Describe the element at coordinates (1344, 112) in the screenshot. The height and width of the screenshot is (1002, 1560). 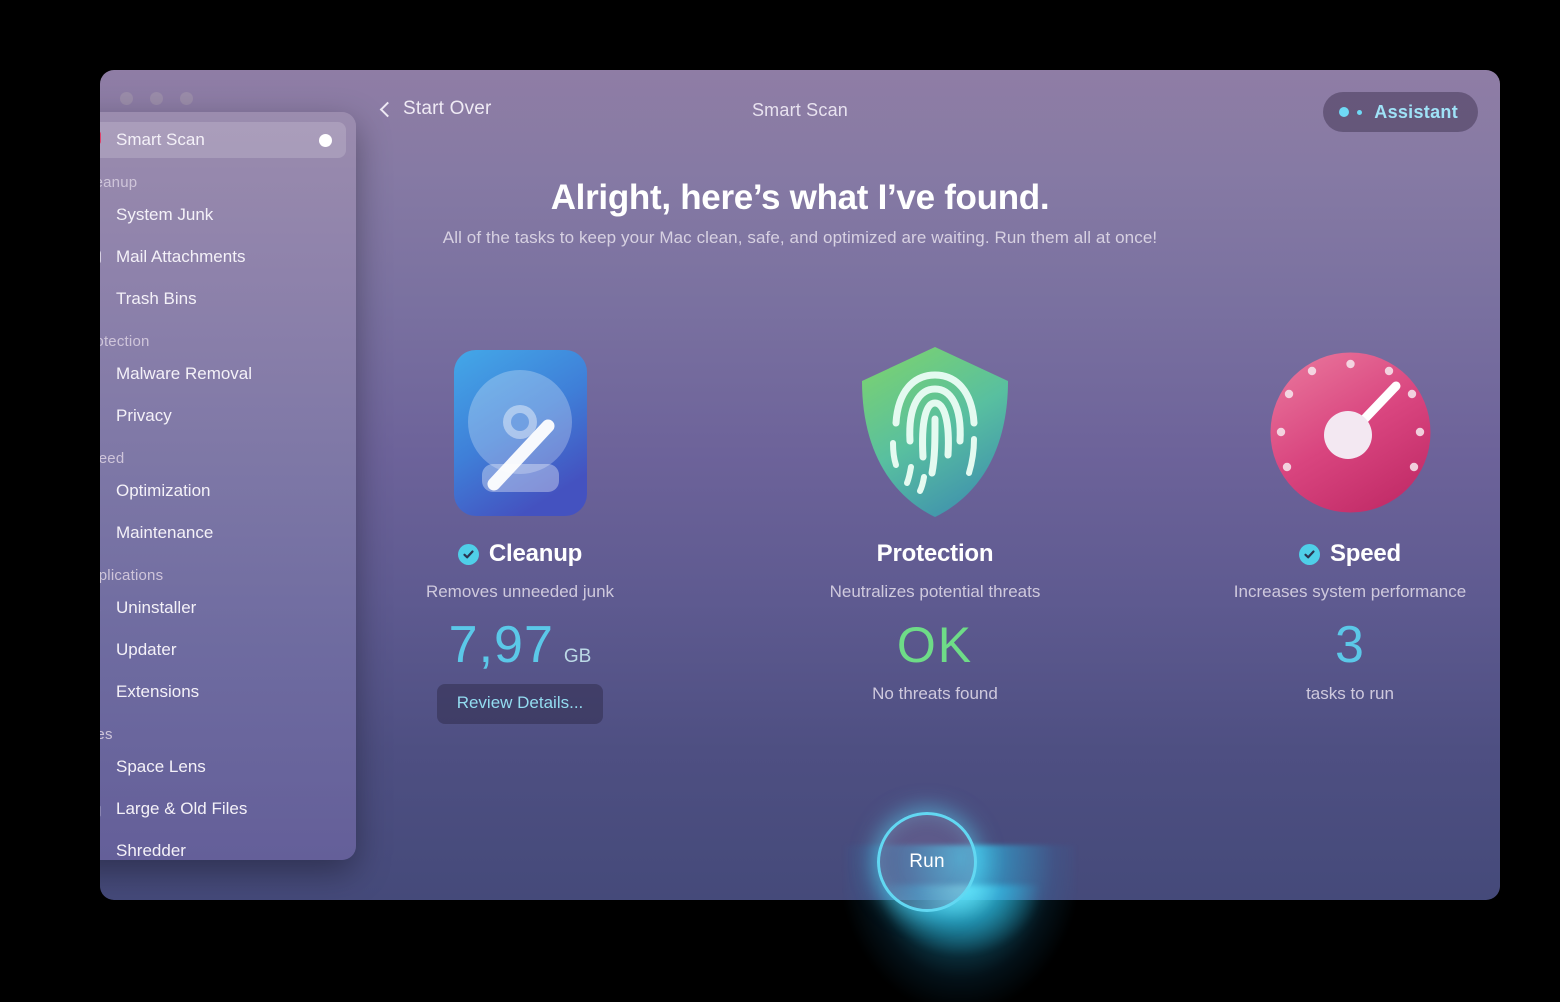
I see `assistant-dot-large-icon` at that location.